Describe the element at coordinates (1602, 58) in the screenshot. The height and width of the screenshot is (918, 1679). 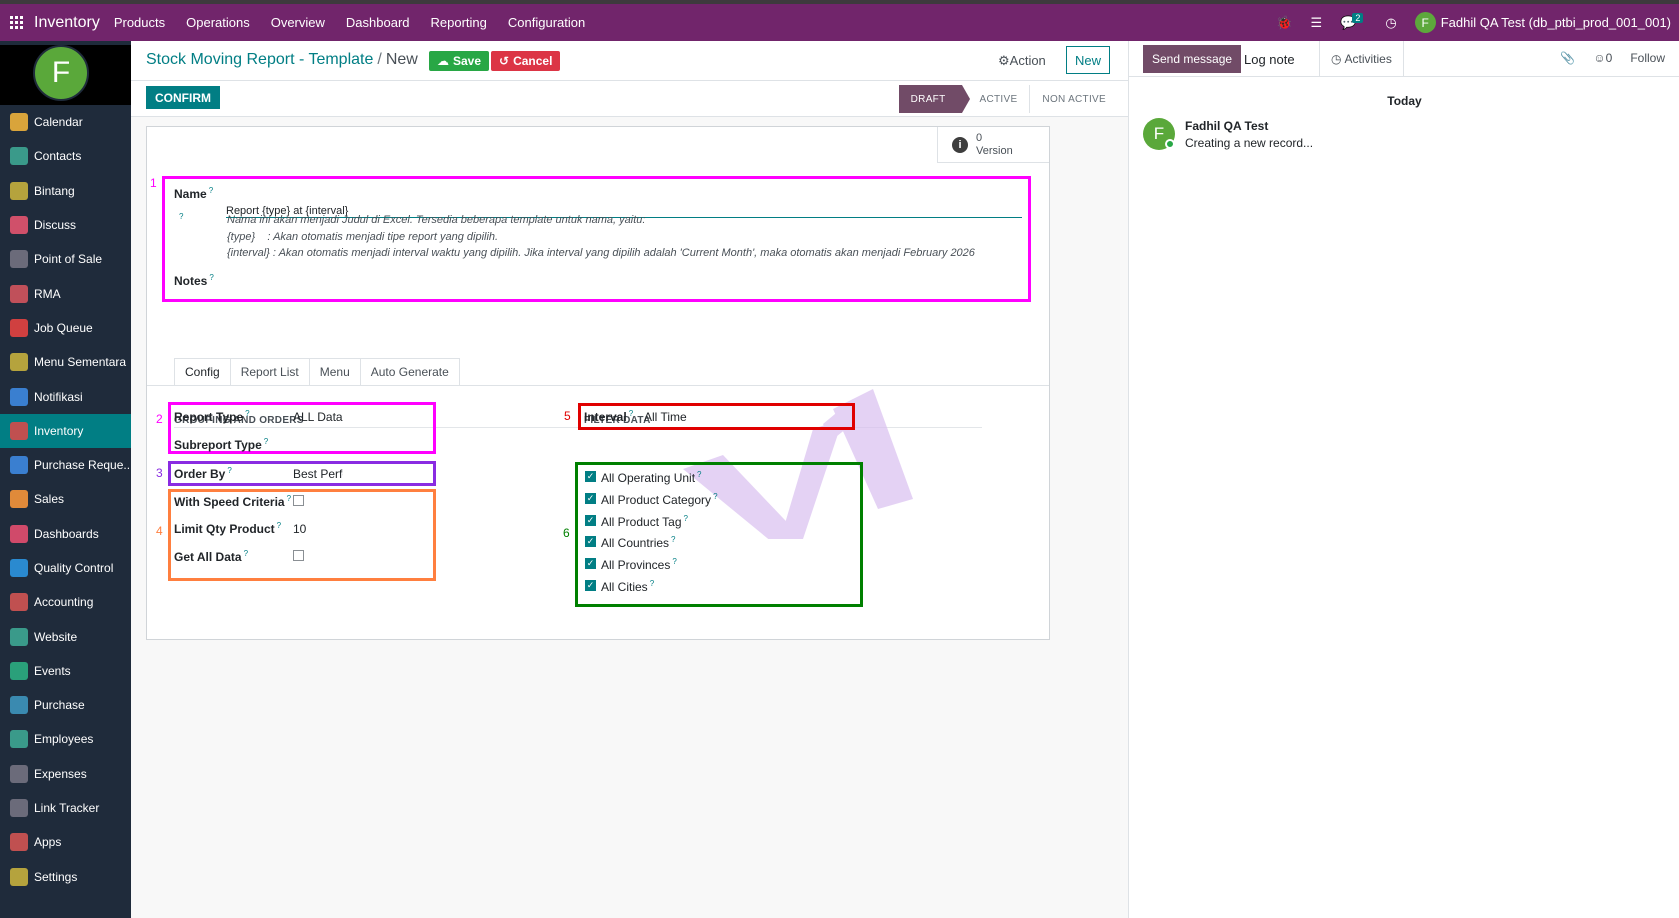
I see `followers-button: ☺0` at that location.